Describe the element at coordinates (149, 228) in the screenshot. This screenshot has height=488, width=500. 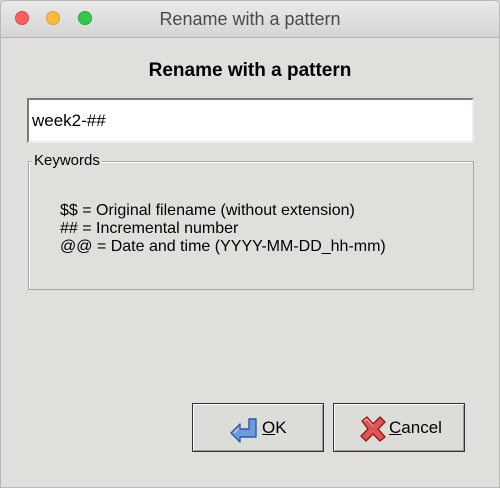
I see `keyword-incremental-number: ## = Incremental number` at that location.